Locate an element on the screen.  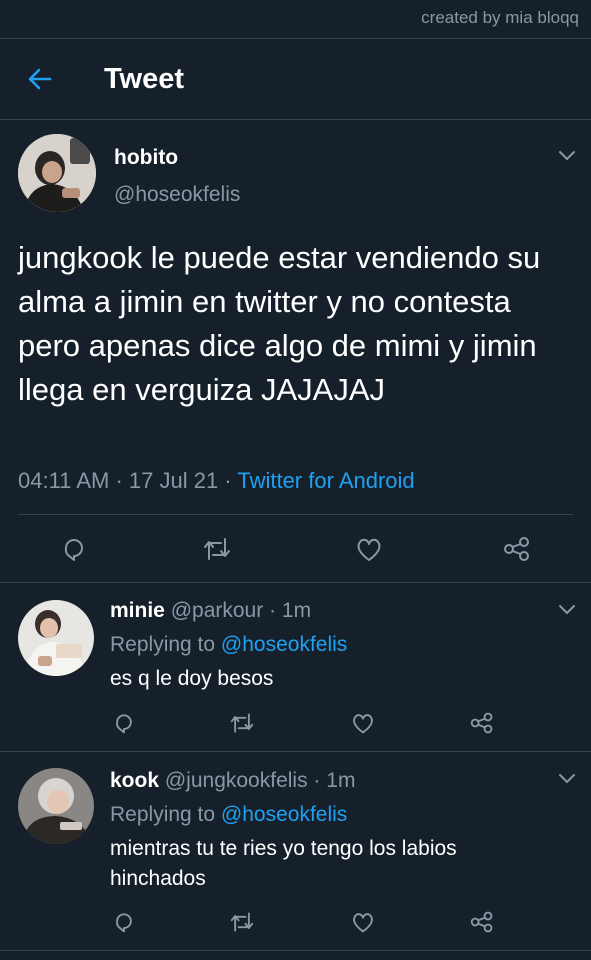
top-bar: Tweet is located at coordinates (295, 79).